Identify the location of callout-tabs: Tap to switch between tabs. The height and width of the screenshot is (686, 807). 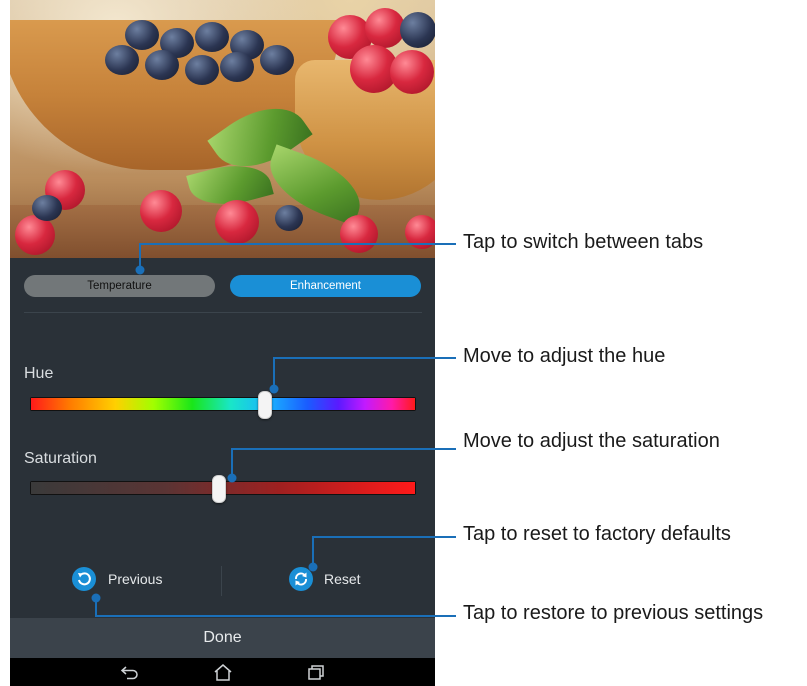
(583, 242).